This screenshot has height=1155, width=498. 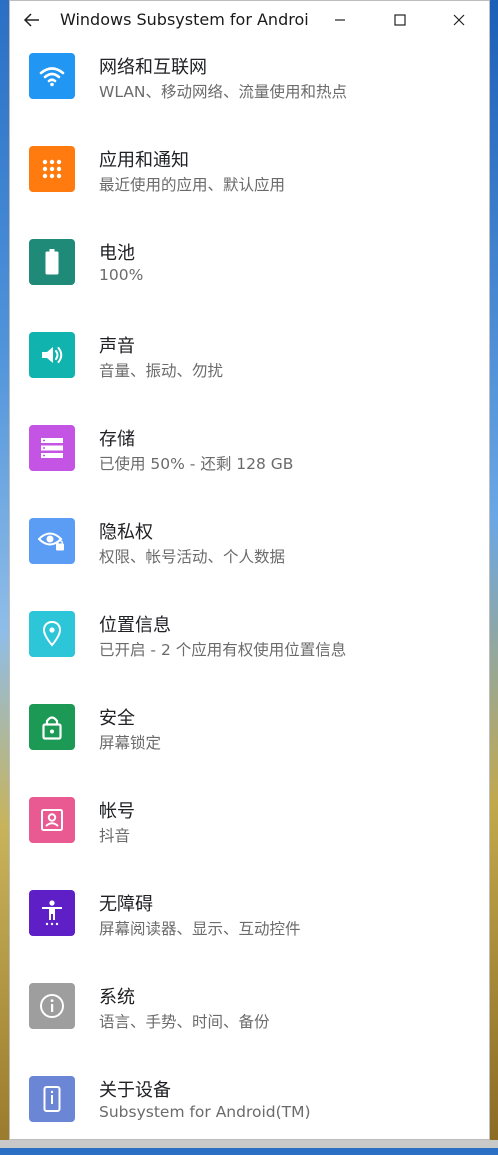 What do you see at coordinates (153, 67) in the screenshot?
I see `settings-item-title: 网络和互联网` at bounding box center [153, 67].